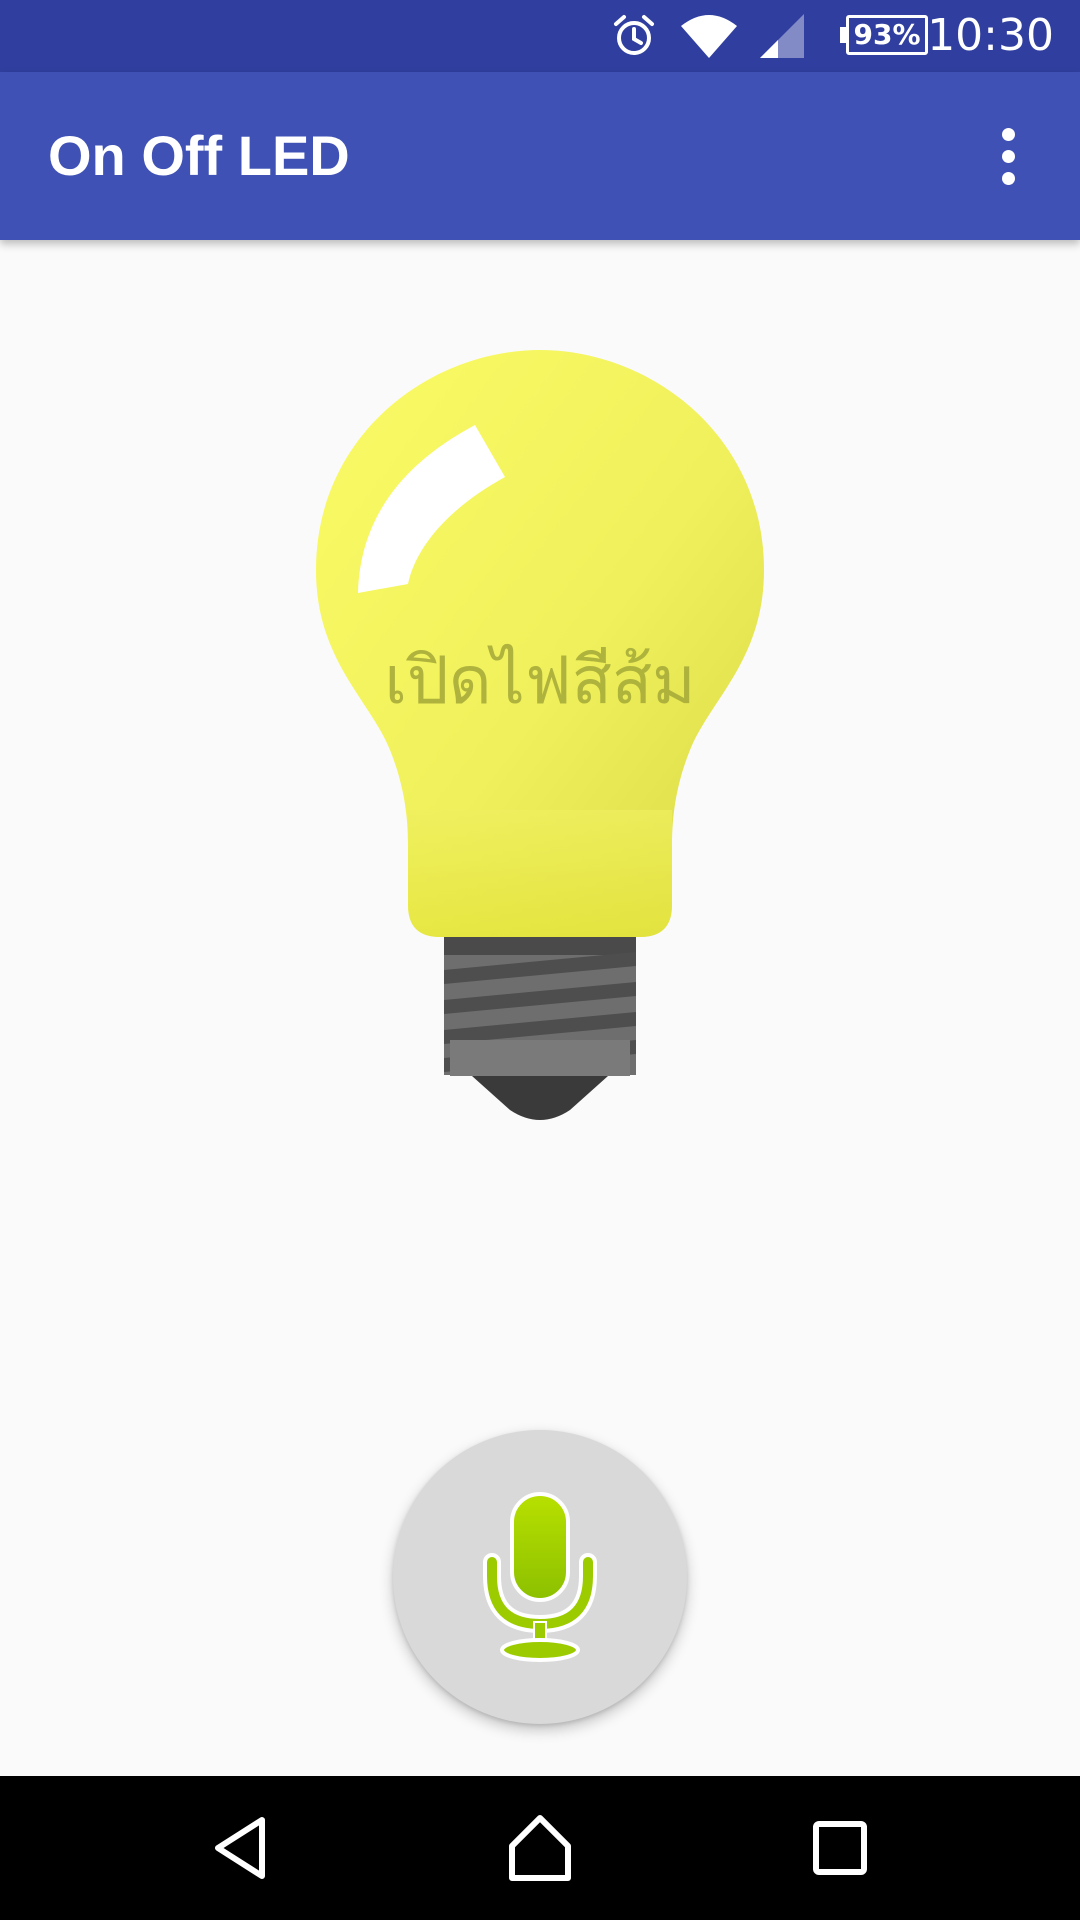 This screenshot has width=1080, height=1920. I want to click on battery-icon: 93%, so click(884, 35).